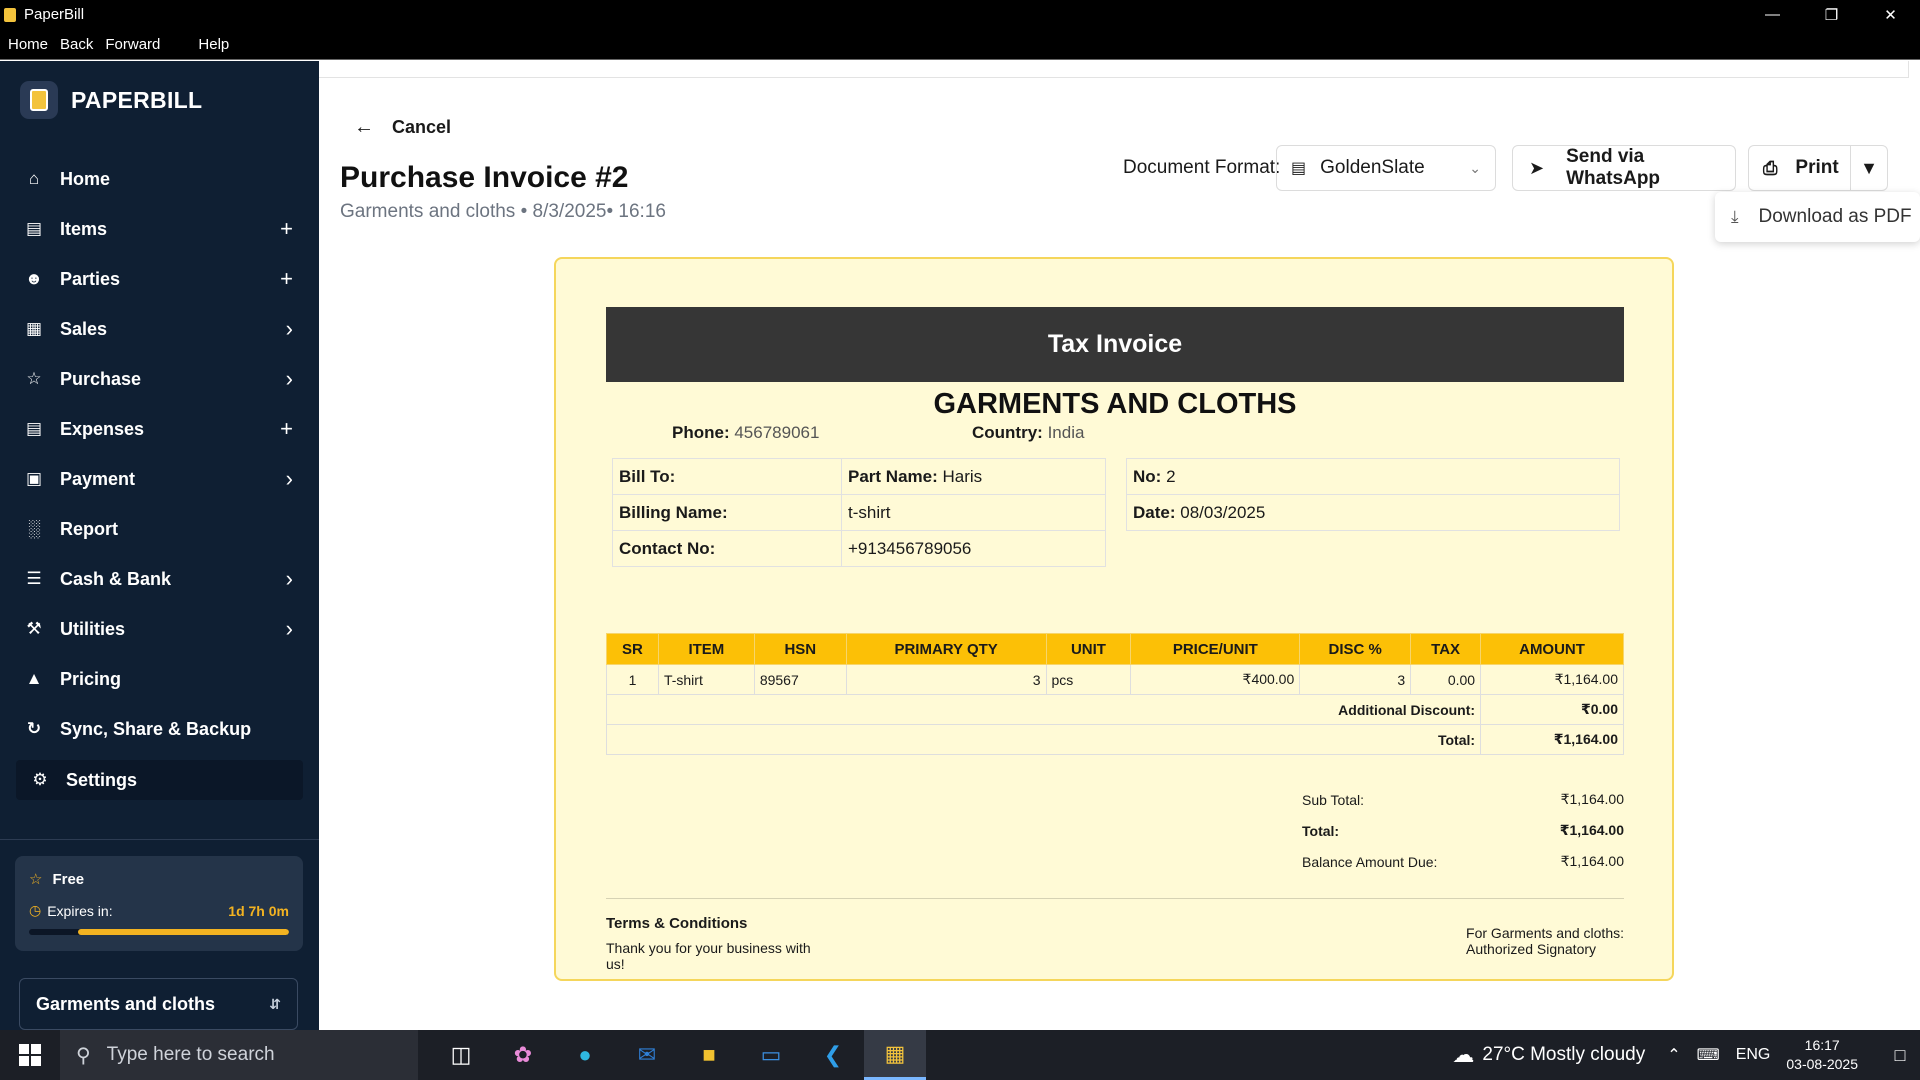  I want to click on cloud-icon: ☁, so click(1463, 1054).